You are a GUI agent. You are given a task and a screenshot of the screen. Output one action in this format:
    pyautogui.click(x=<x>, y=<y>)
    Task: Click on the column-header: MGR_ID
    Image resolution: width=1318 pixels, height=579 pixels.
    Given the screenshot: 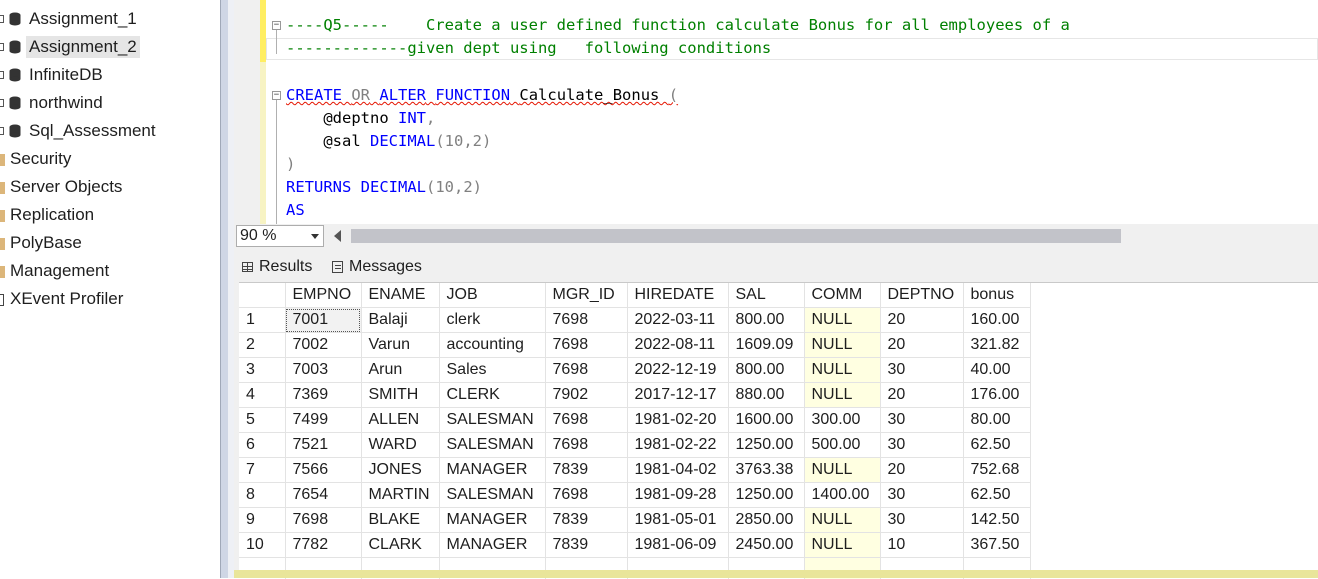 What is the action you would take?
    pyautogui.click(x=586, y=295)
    